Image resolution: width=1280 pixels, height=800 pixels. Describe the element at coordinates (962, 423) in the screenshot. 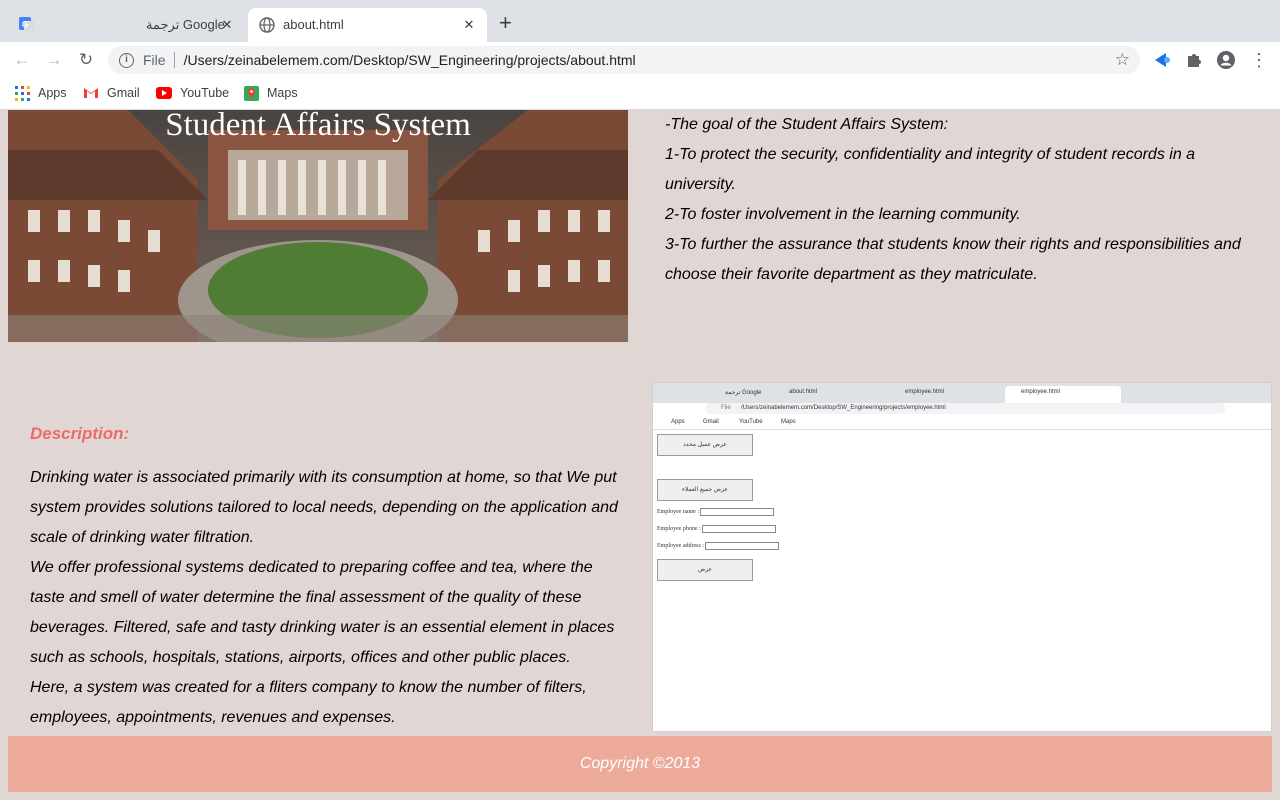

I see `screenshot-bookmarks: Apps Gmail YouTube Maps` at that location.